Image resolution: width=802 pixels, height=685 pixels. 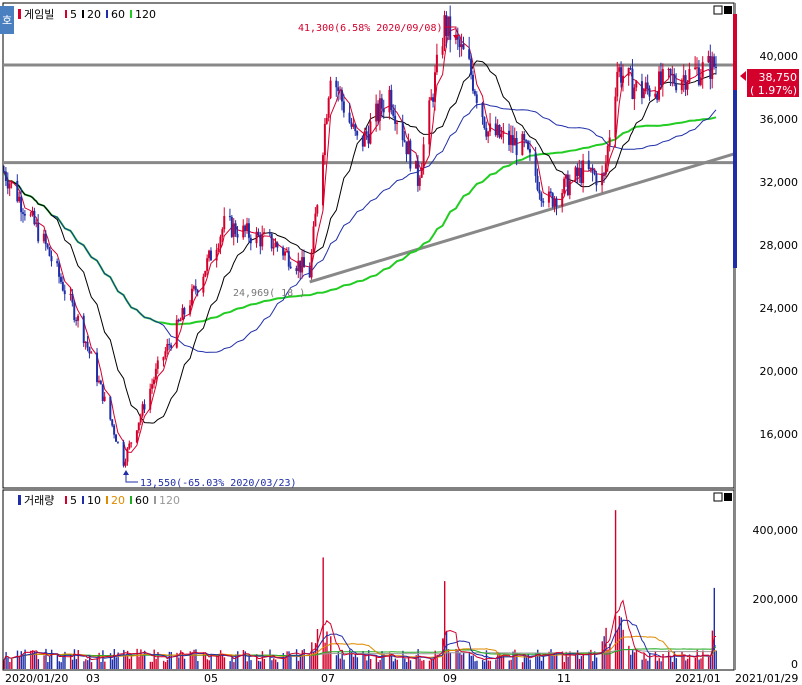 I want to click on vol-y-tick: 200,000, so click(x=776, y=599).